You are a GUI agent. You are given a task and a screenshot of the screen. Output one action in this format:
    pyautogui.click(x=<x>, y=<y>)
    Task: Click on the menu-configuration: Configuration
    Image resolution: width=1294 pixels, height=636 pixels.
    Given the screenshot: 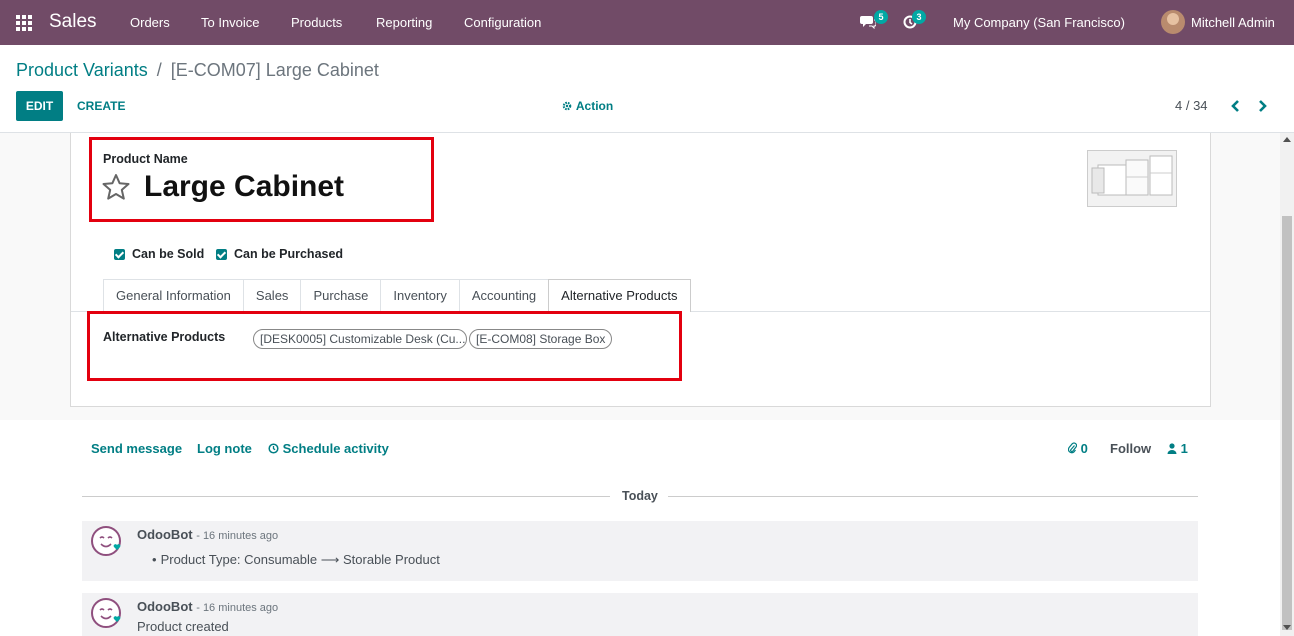 What is the action you would take?
    pyautogui.click(x=502, y=22)
    